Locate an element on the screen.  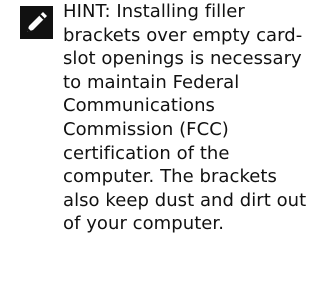
pencil-icon is located at coordinates (36, 22).